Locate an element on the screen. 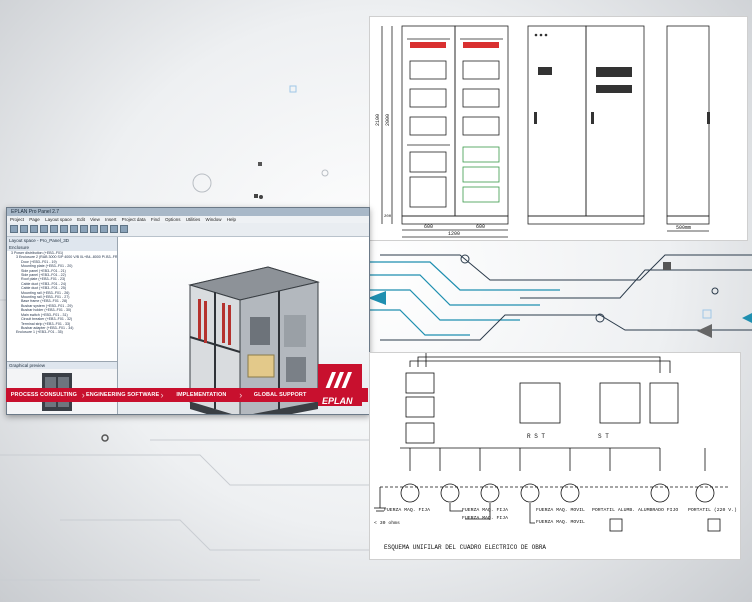 This screenshot has height=602, width=752. dim-1200: 1200 is located at coordinates (454, 234).